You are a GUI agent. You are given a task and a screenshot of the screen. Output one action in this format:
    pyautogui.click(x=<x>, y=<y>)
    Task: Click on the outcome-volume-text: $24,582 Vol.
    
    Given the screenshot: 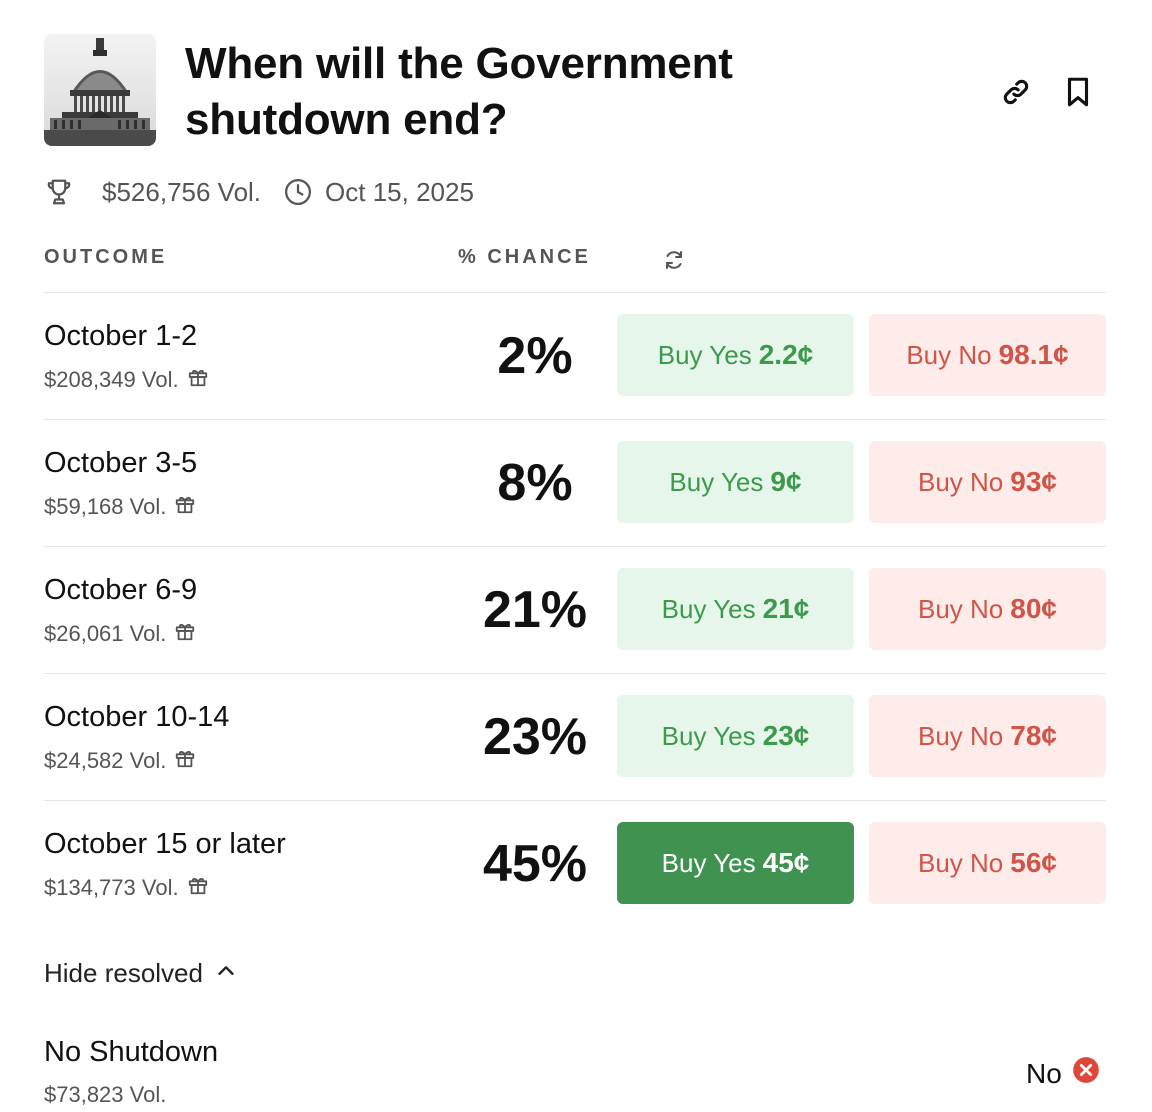 What is the action you would take?
    pyautogui.click(x=105, y=760)
    